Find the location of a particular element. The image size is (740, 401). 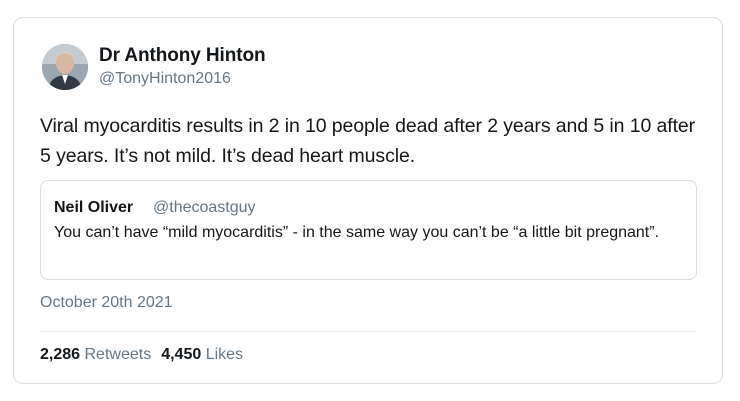

avatar is located at coordinates (65, 67).